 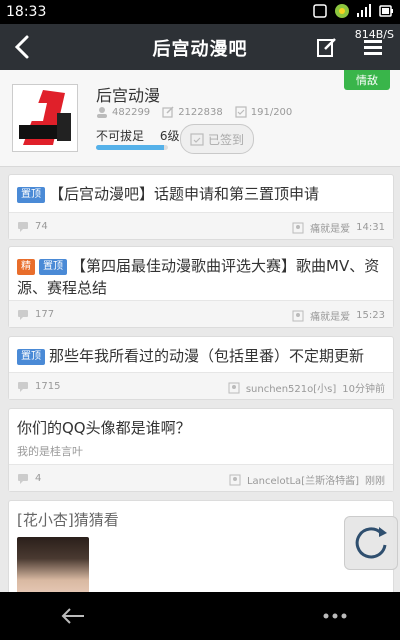 What do you see at coordinates (335, 616) in the screenshot?
I see `more-options-icon` at bounding box center [335, 616].